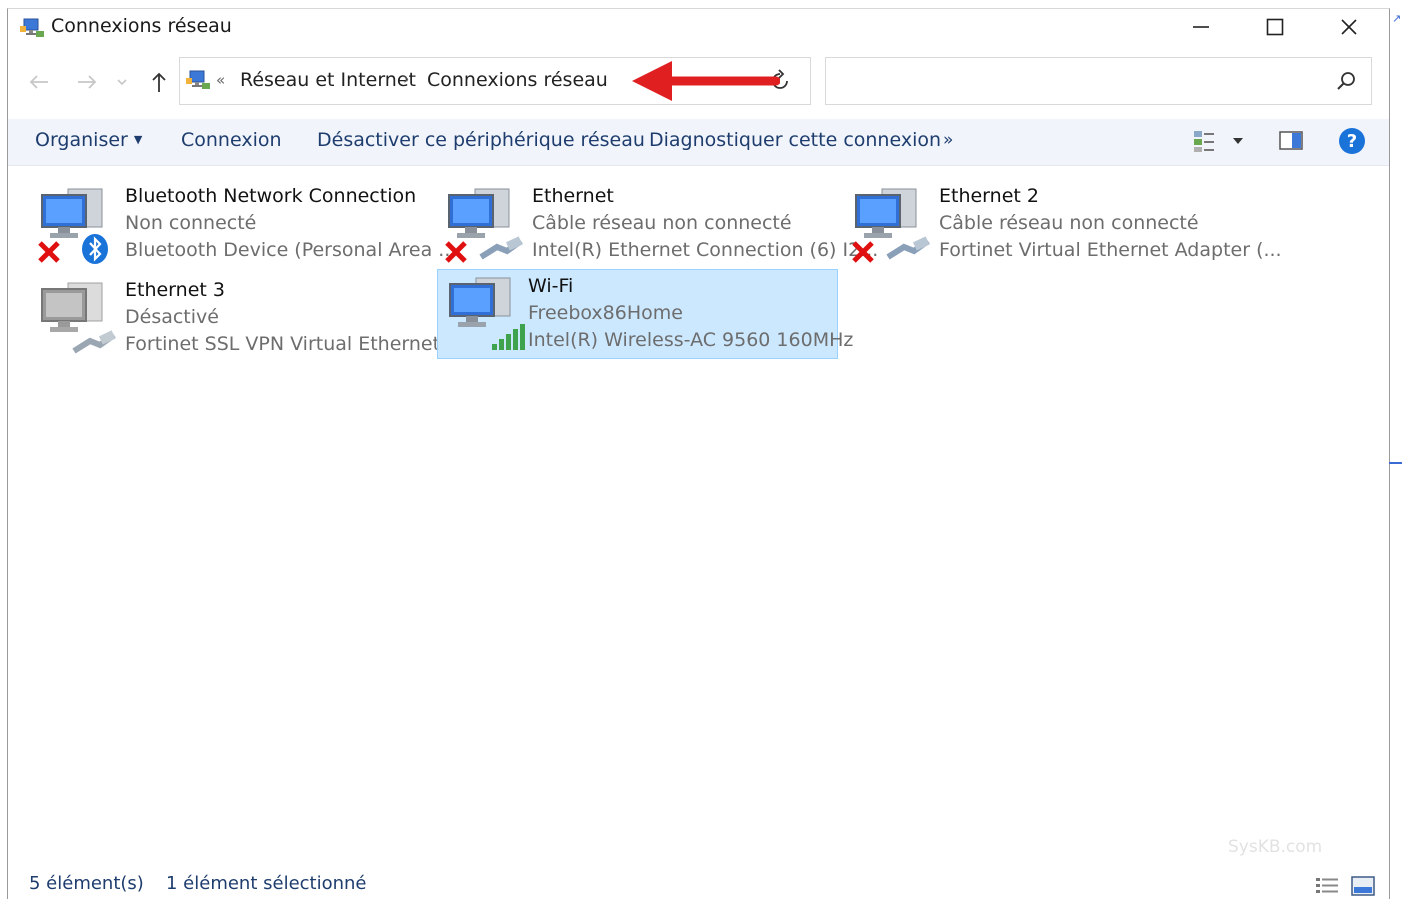  I want to click on wifi-signal-icon, so click(508, 337).